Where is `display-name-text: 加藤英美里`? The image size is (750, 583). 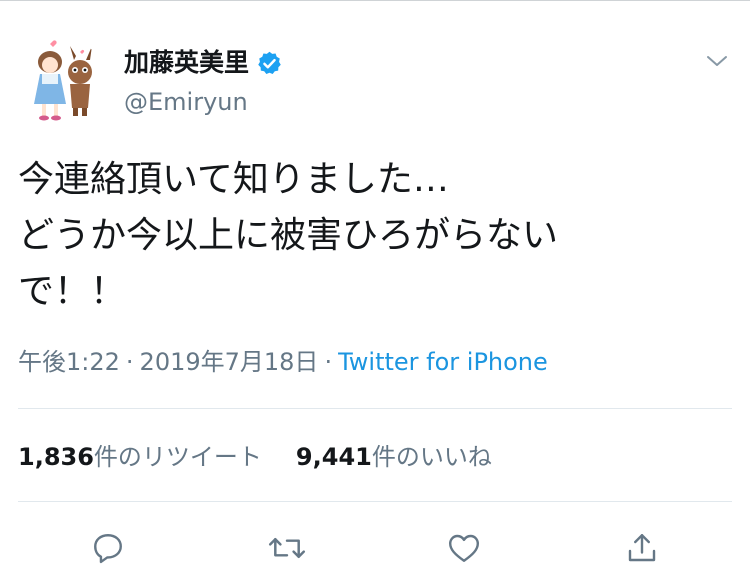
display-name-text: 加藤英美里 is located at coordinates (187, 62).